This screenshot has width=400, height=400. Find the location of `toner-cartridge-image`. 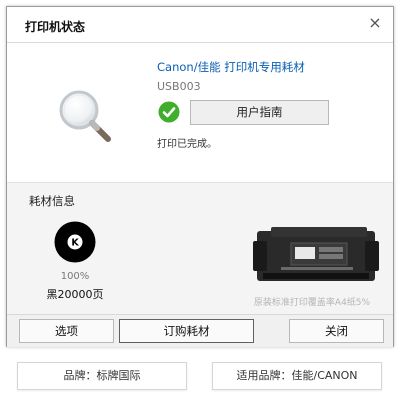

toner-cartridge-image is located at coordinates (316, 254).